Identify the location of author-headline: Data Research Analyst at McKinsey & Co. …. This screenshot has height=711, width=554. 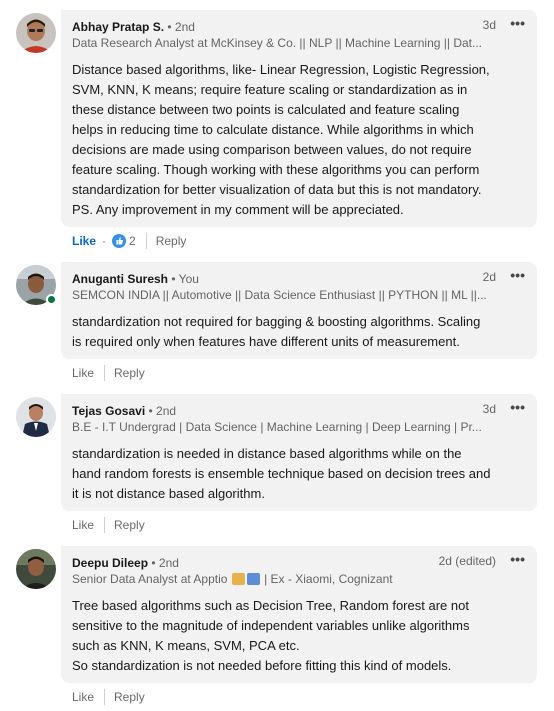
(277, 43).